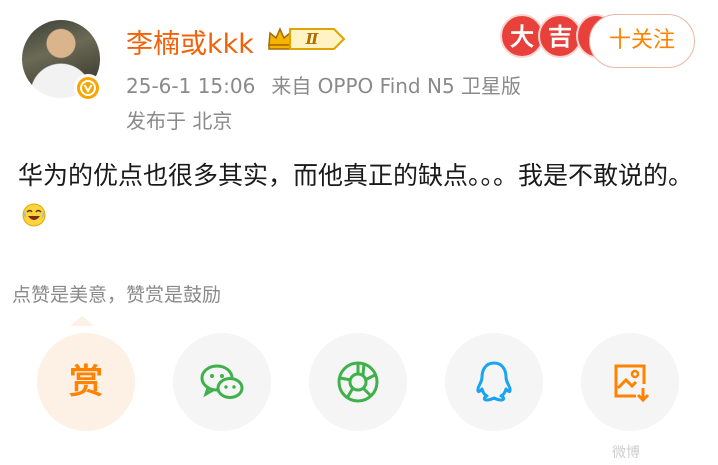 This screenshot has height=465, width=718. What do you see at coordinates (82, 321) in the screenshot?
I see `tip-arrow` at bounding box center [82, 321].